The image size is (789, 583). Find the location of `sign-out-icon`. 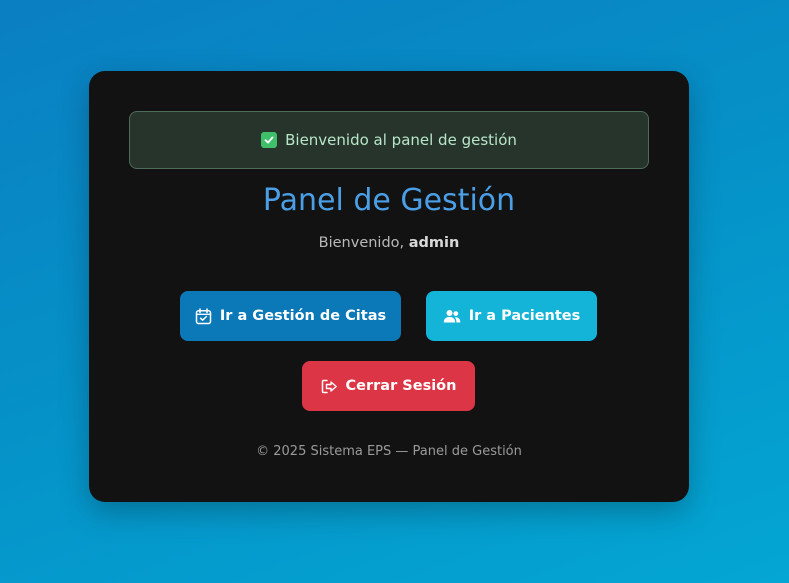

sign-out-icon is located at coordinates (329, 386).